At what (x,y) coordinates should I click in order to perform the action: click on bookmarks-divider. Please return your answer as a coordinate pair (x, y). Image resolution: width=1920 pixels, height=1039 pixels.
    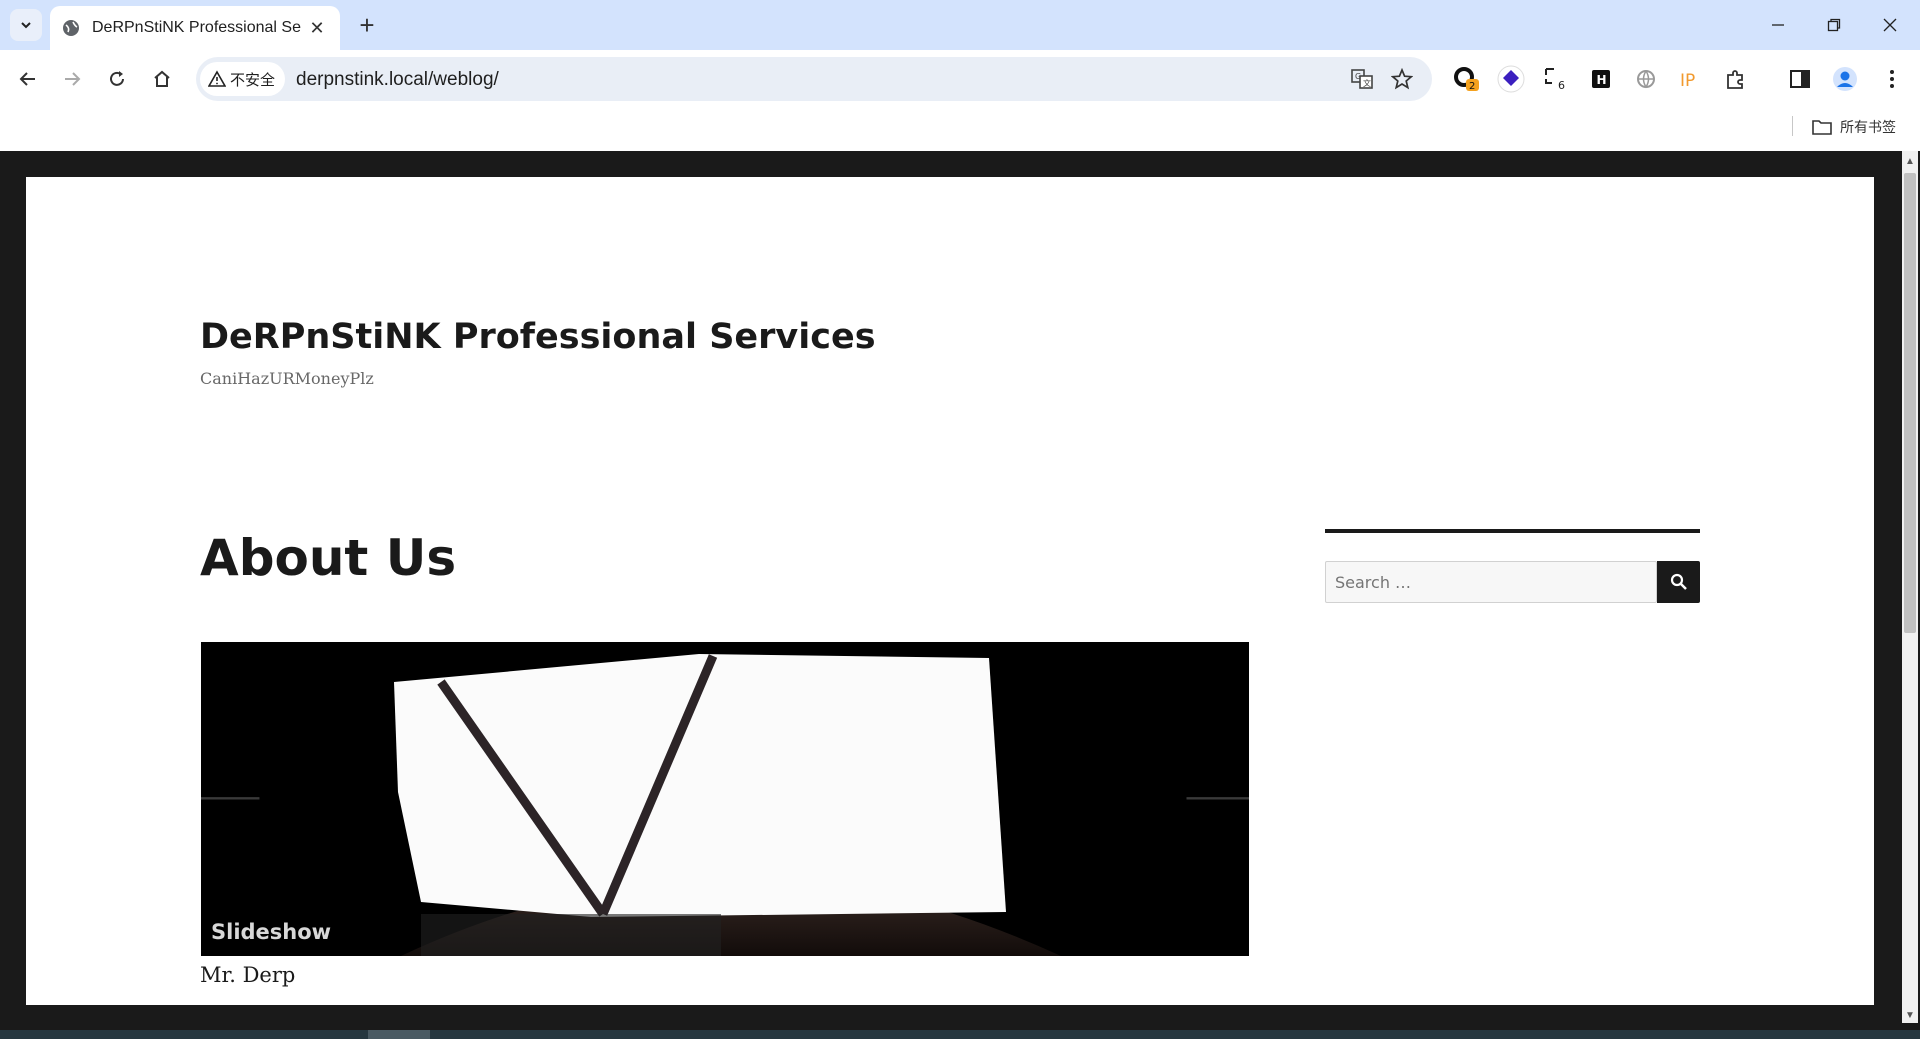
    Looking at the image, I should click on (1792, 126).